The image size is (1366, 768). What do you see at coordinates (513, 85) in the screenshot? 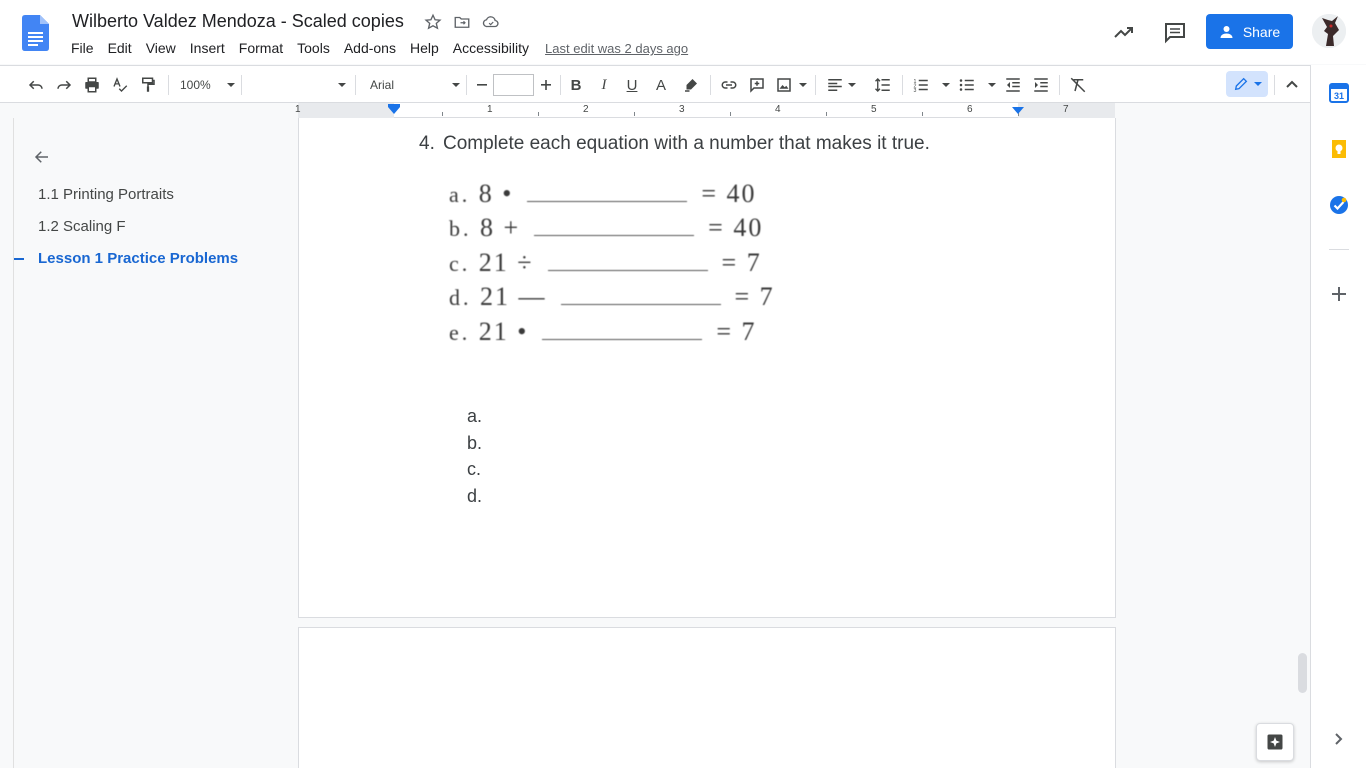
I see `font-size-input` at bounding box center [513, 85].